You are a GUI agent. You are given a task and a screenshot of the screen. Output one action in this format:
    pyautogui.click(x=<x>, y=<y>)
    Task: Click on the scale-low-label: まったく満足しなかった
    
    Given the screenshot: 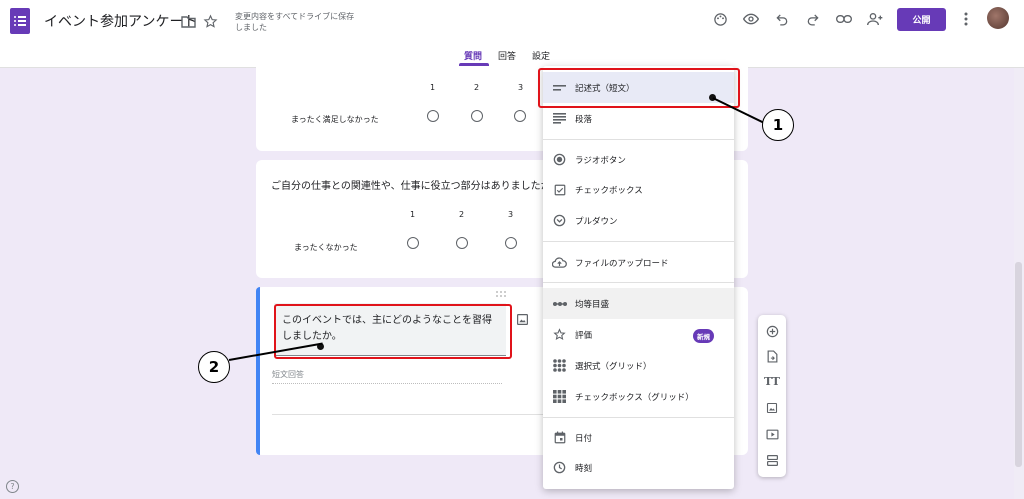 What is the action you would take?
    pyautogui.click(x=335, y=119)
    